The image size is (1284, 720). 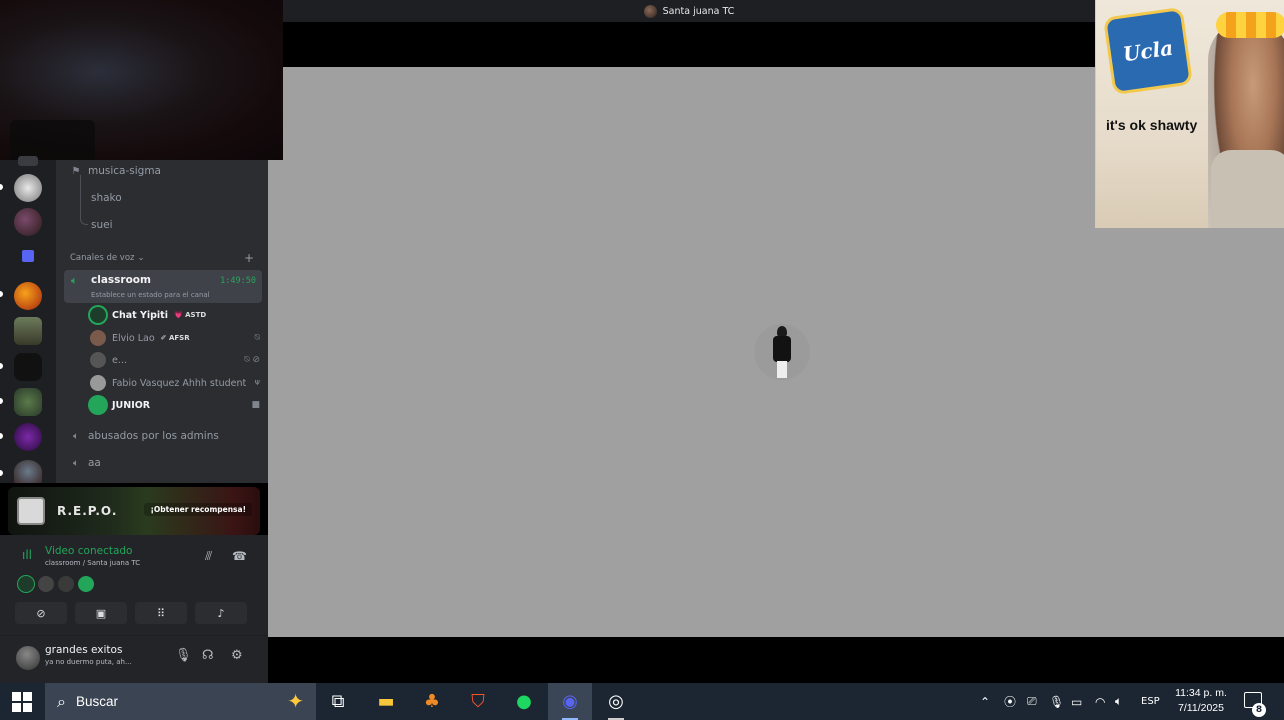 What do you see at coordinates (101, 613) in the screenshot?
I see `screen-share-button: ▣` at bounding box center [101, 613].